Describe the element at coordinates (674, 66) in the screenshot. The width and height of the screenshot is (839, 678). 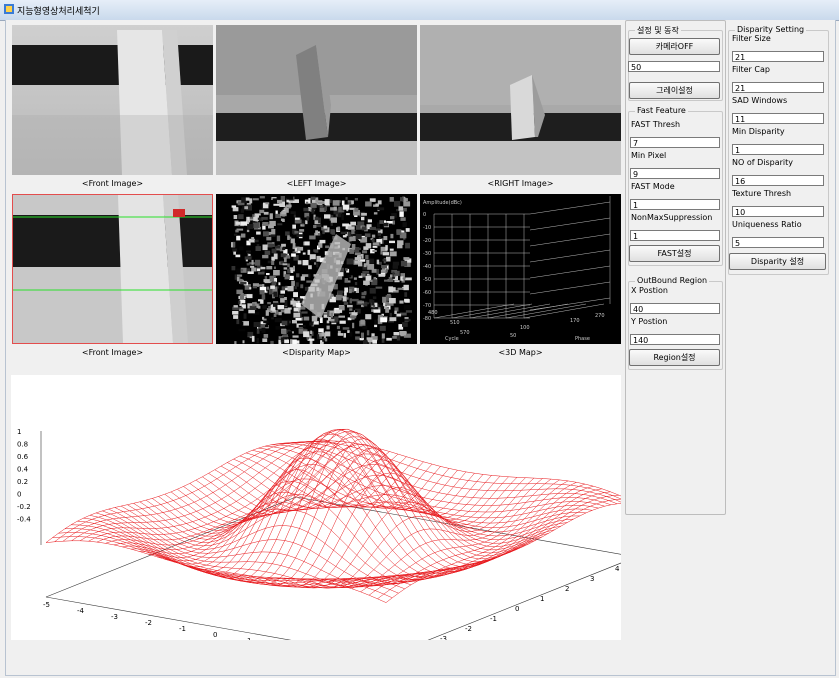
I see `gray-value-field: 50` at that location.